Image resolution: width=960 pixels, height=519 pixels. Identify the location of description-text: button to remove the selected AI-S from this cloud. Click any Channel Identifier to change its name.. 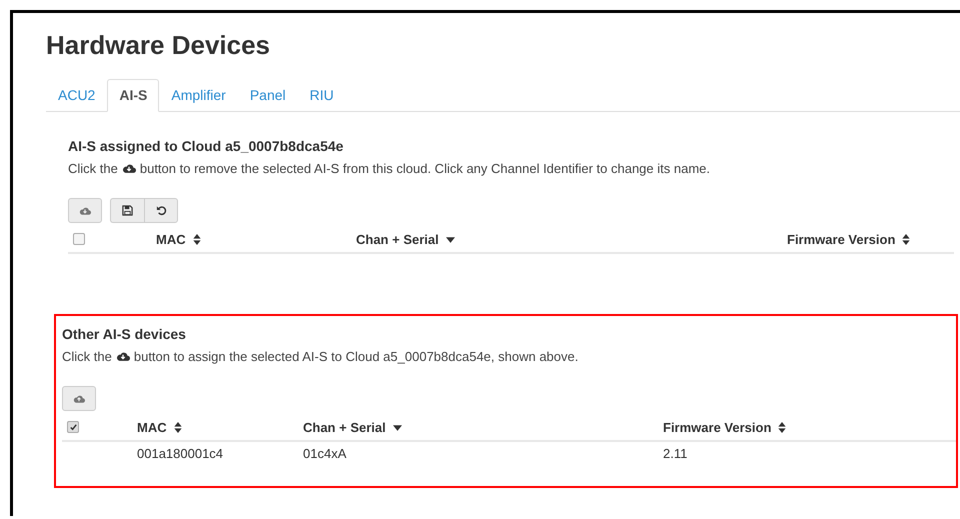
(425, 168).